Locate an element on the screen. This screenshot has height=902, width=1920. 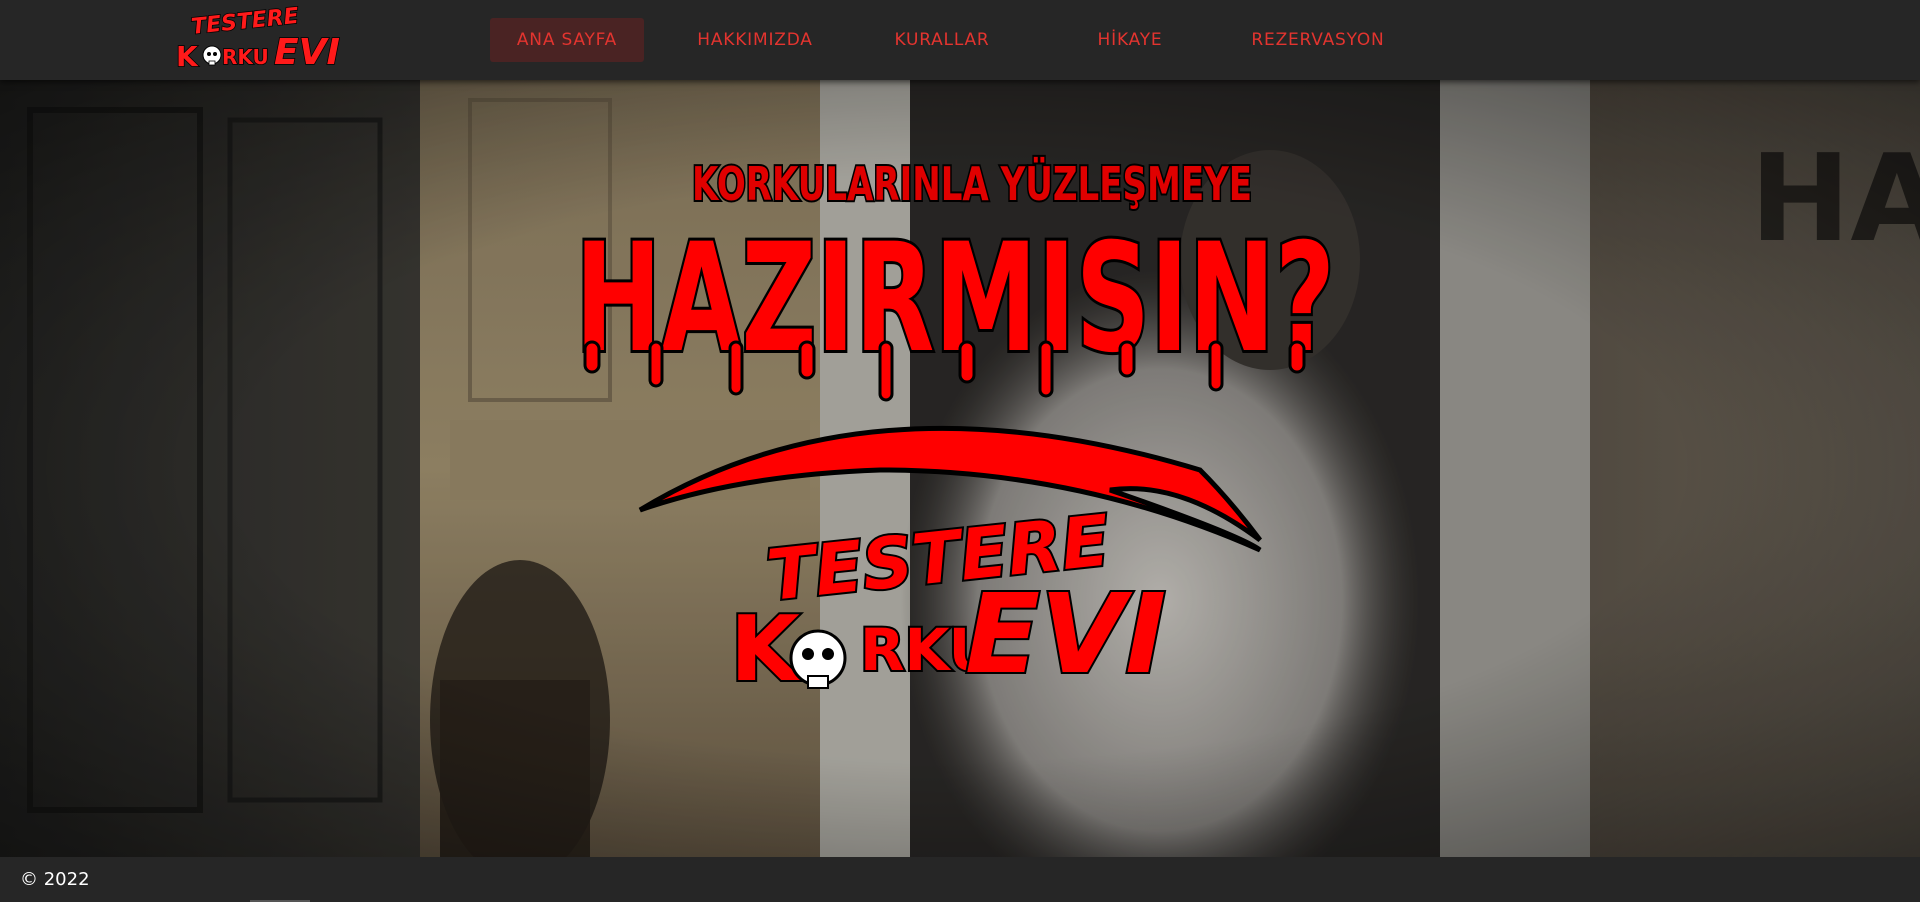
copyright-text: © 2022 is located at coordinates (55, 879).